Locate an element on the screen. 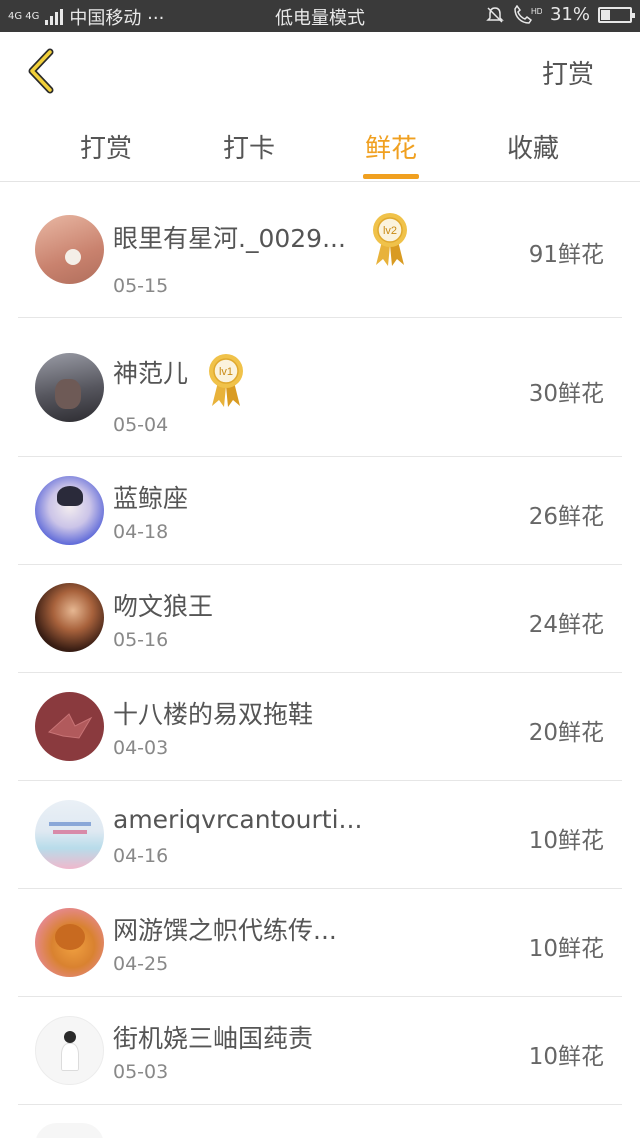 The image size is (640, 1138). user-name: 十八楼的易双拖鞋 is located at coordinates (213, 714).